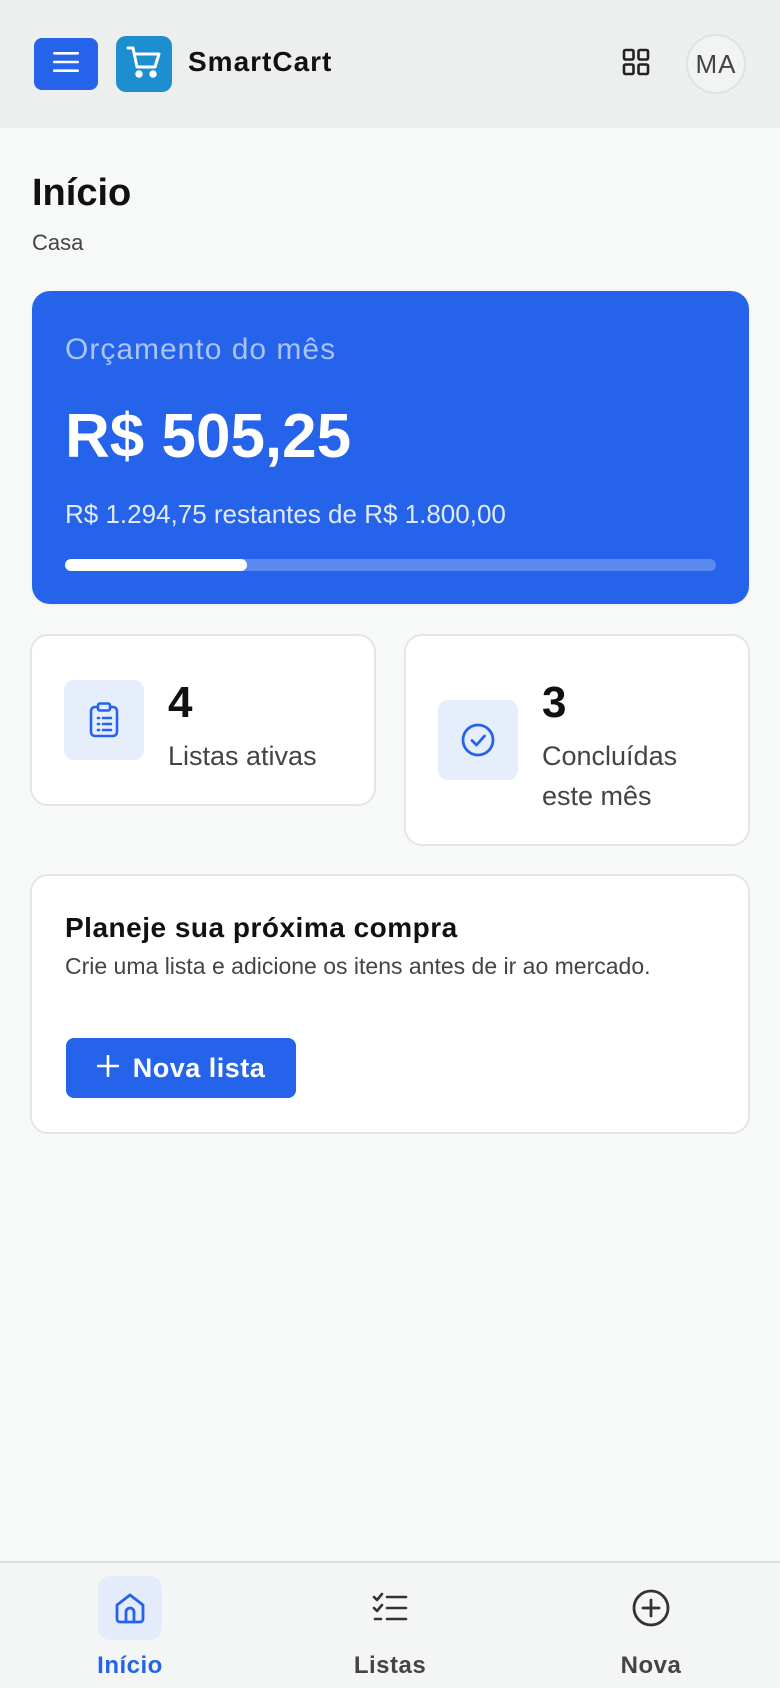 This screenshot has width=780, height=1688. Describe the element at coordinates (201, 349) in the screenshot. I see `budget-label: Orçamento do mês` at that location.